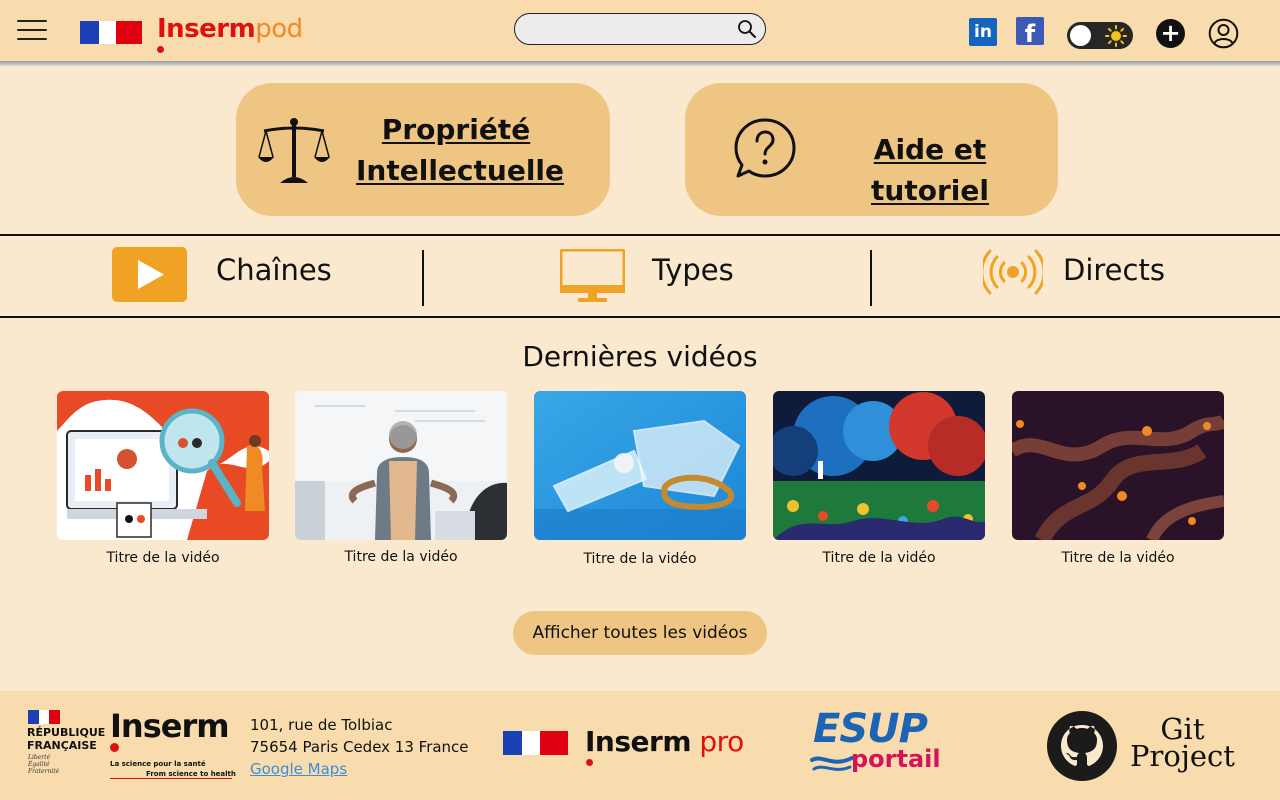  Describe the element at coordinates (896, 759) in the screenshot. I see `portail-label: portail` at that location.